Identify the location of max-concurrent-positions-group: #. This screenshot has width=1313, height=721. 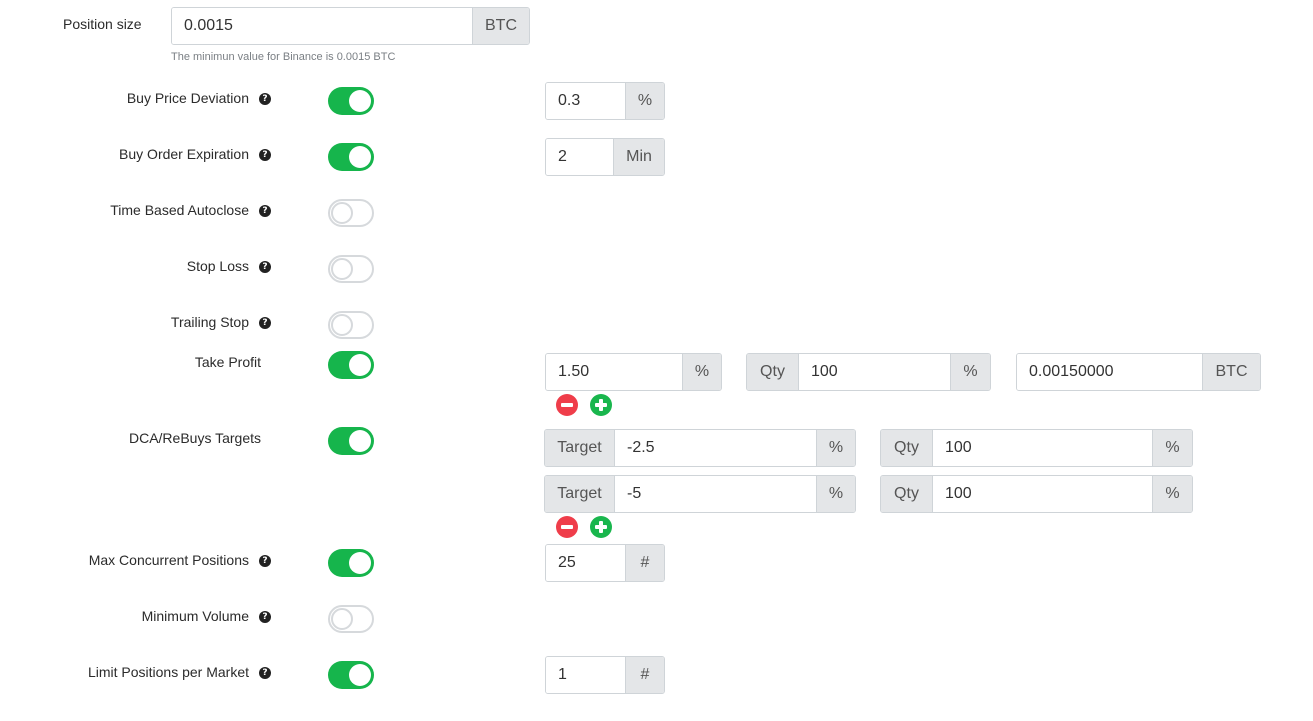
(605, 563).